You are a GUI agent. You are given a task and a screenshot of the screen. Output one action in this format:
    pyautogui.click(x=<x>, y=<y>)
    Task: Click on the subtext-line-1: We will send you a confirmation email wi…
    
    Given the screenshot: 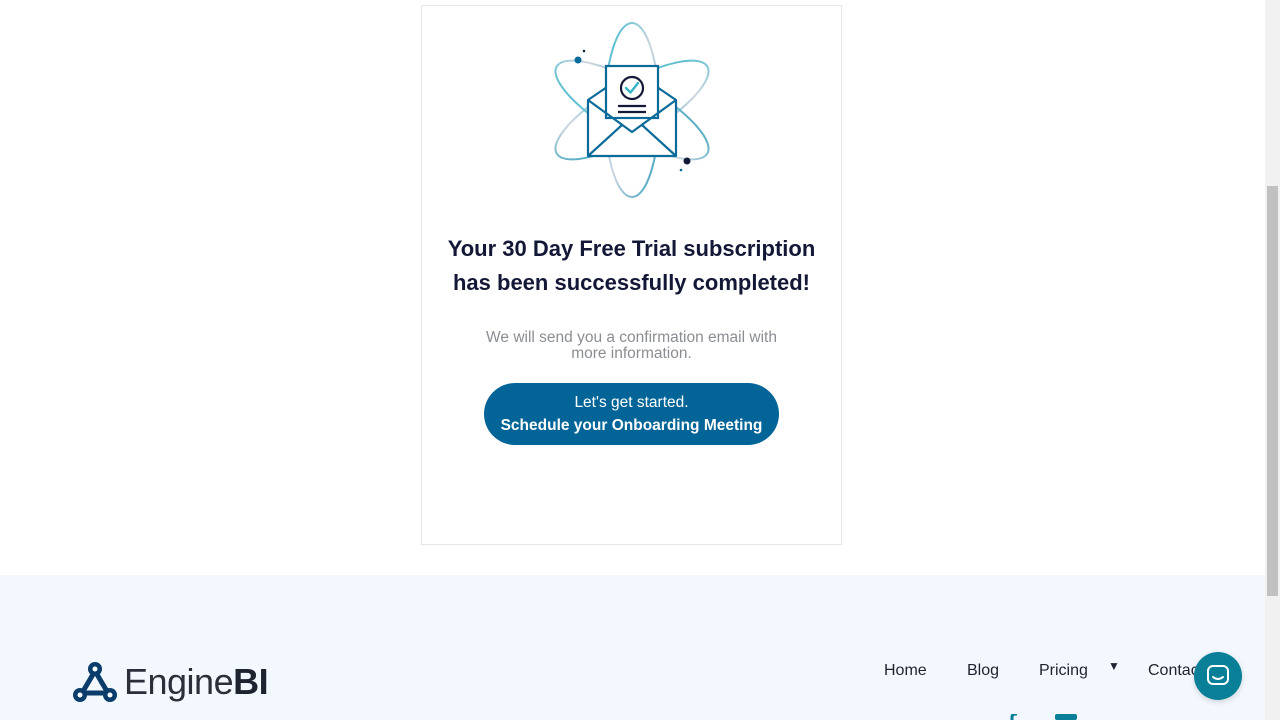 What is the action you would take?
    pyautogui.click(x=631, y=337)
    